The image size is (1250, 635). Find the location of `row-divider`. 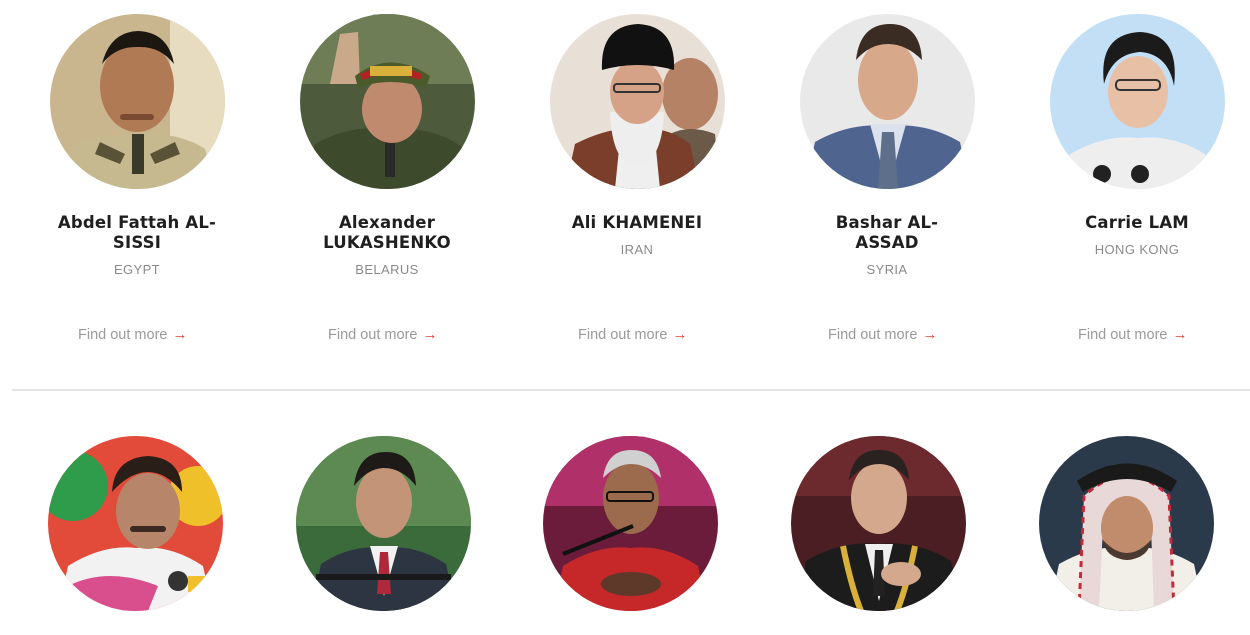

row-divider is located at coordinates (631, 390).